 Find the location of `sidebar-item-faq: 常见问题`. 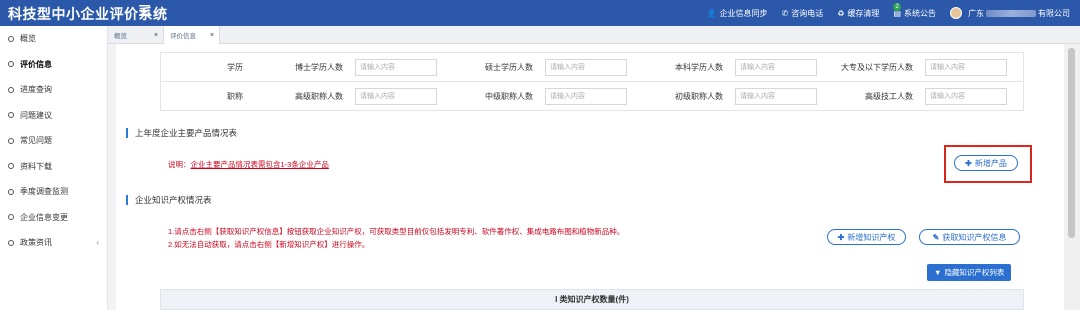

sidebar-item-faq: 常见问题 is located at coordinates (53, 141).